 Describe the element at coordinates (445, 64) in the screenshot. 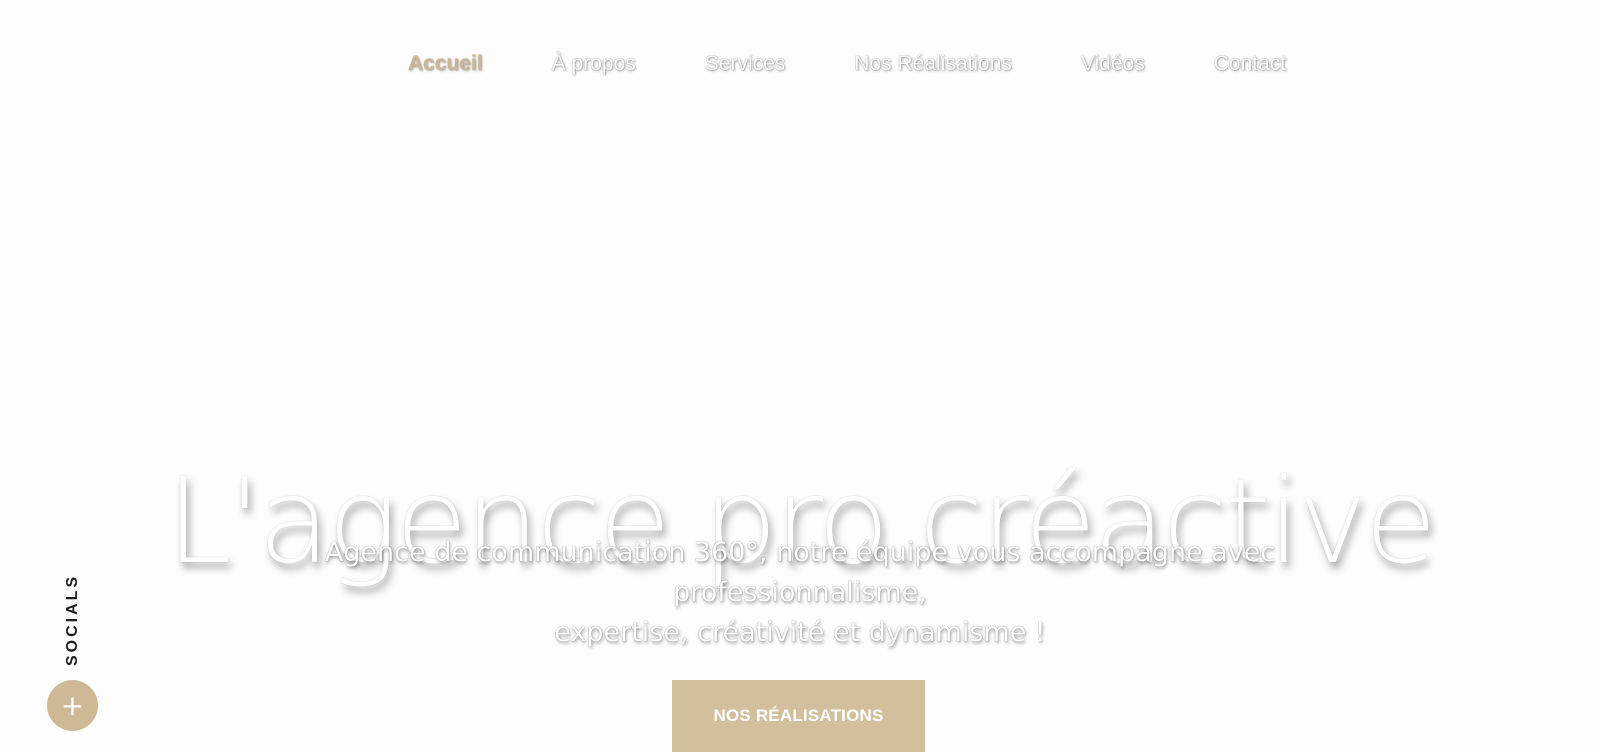

I see `nav-item-accueil: Accueil` at that location.